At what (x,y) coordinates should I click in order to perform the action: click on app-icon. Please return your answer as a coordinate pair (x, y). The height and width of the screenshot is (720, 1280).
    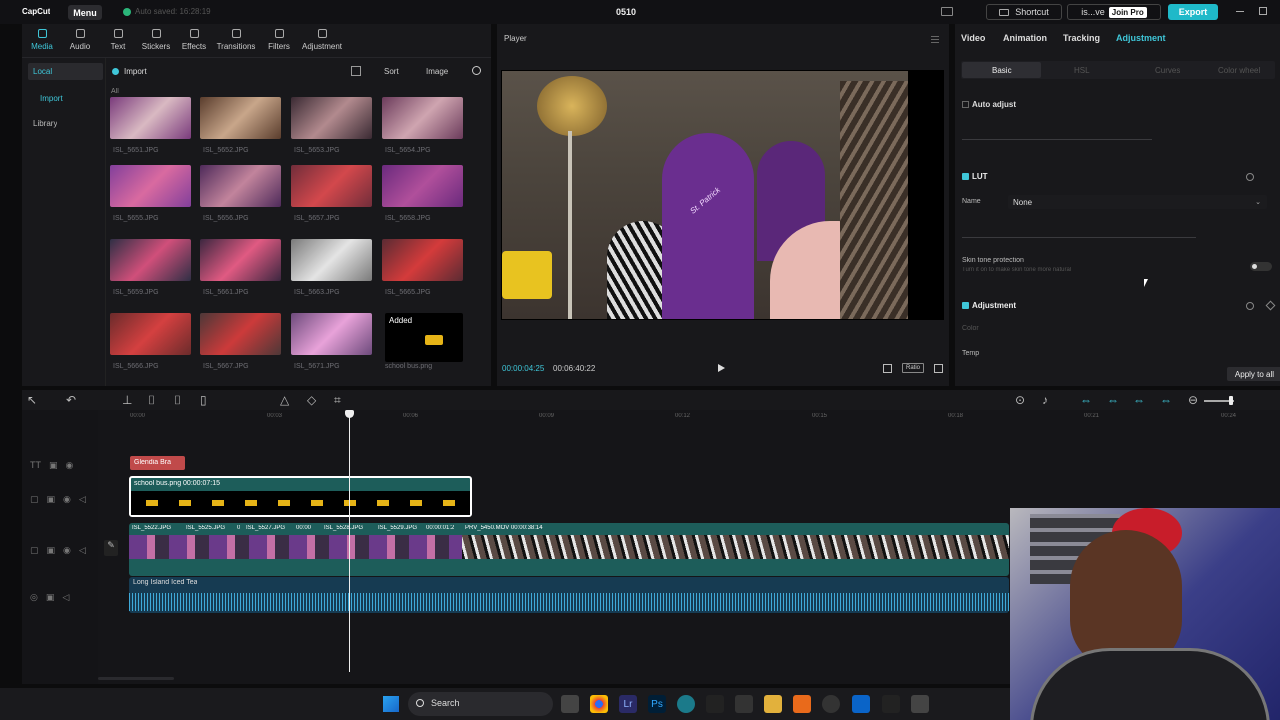
    Looking at the image, I should click on (744, 704).